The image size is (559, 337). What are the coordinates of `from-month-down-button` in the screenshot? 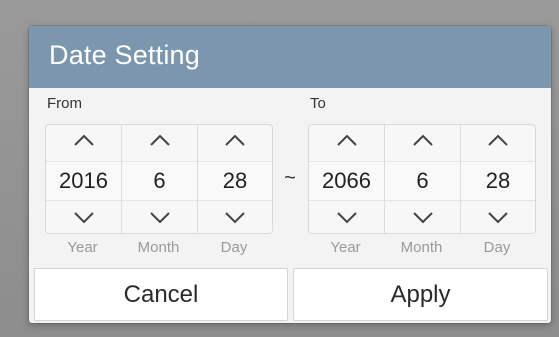 It's located at (159, 218).